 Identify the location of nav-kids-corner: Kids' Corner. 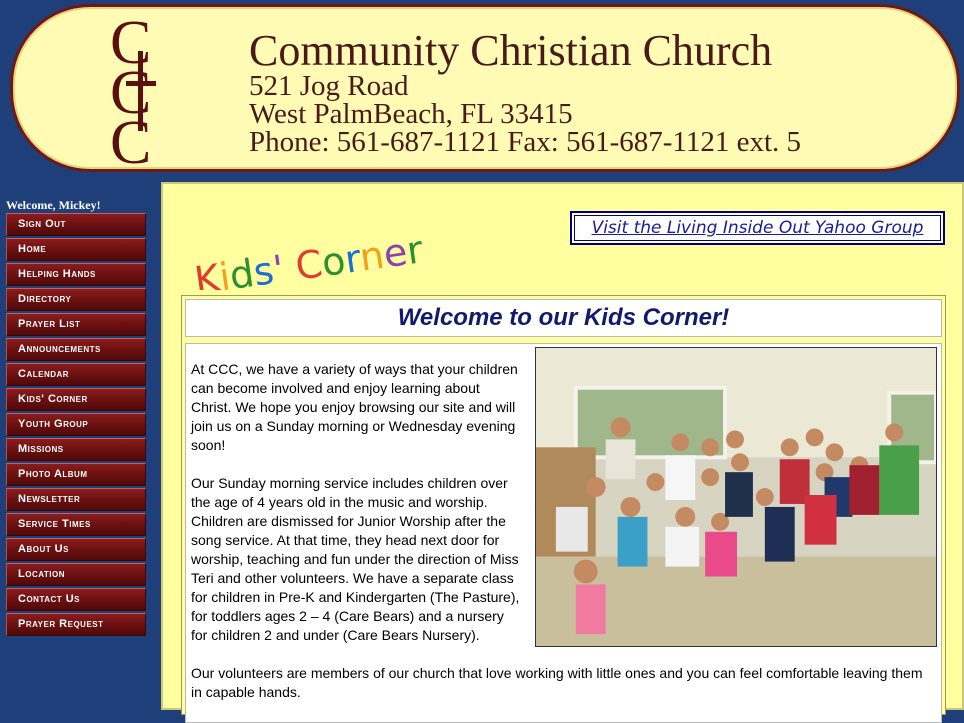
(76, 399).